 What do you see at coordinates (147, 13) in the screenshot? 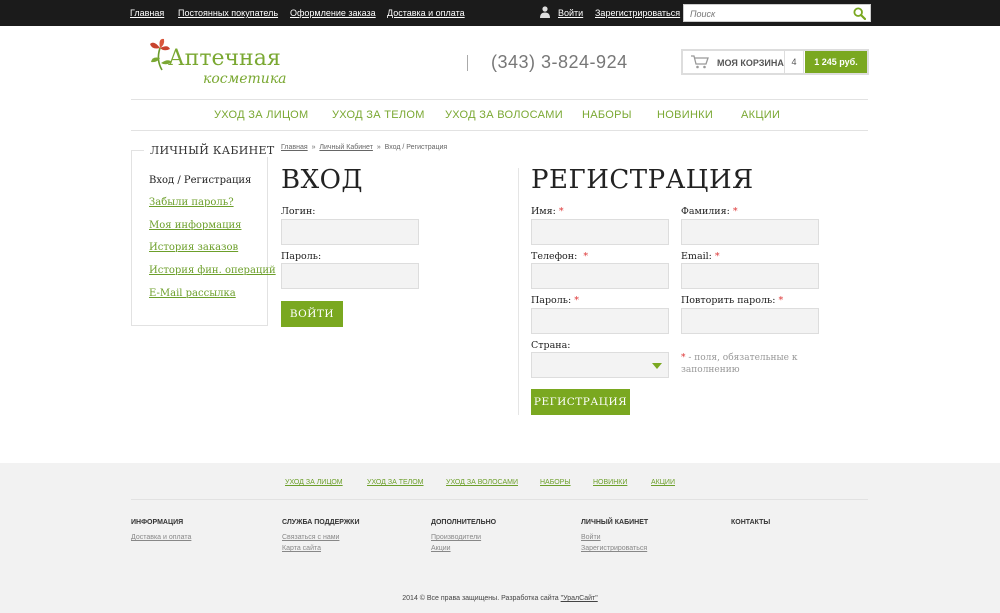
I see `top-link-home: Главная` at bounding box center [147, 13].